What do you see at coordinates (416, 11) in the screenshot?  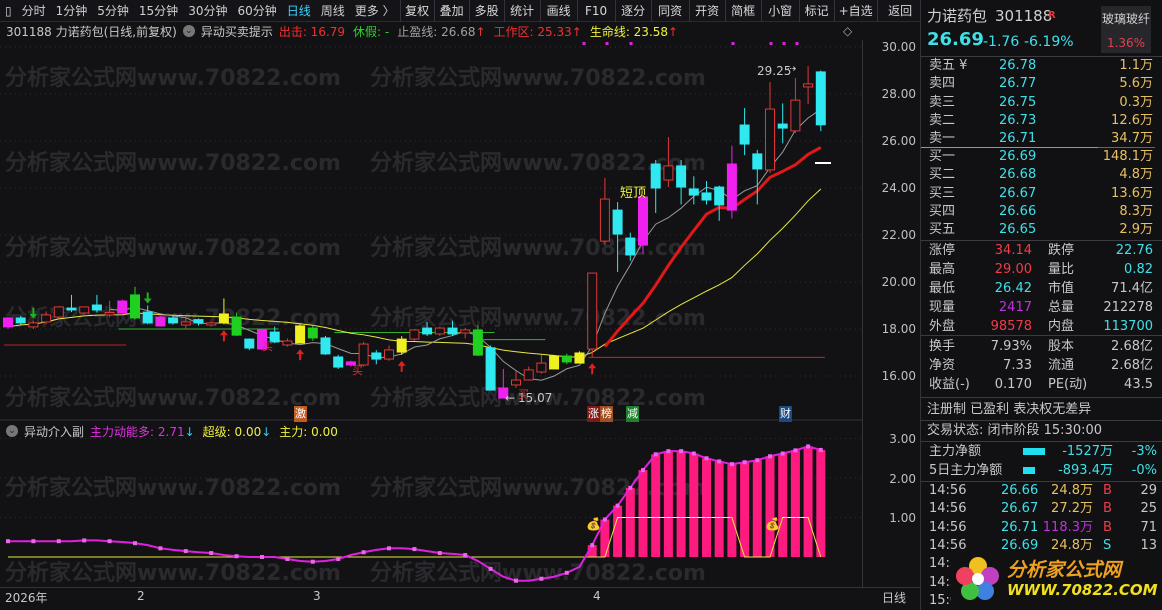 I see `toolbar-button: 复权` at bounding box center [416, 11].